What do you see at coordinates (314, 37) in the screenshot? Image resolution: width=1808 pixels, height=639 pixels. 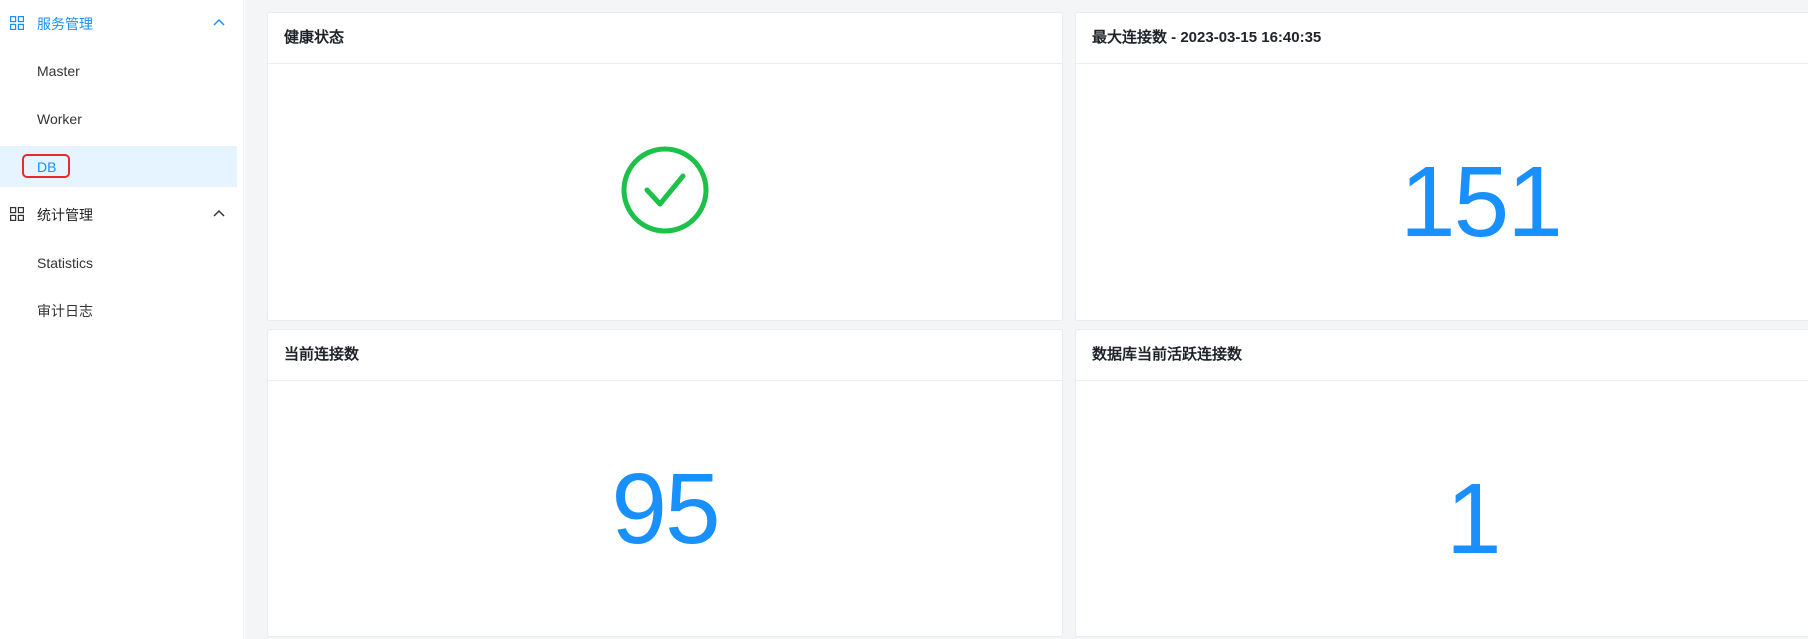 I see `card-title: 健康状态` at bounding box center [314, 37].